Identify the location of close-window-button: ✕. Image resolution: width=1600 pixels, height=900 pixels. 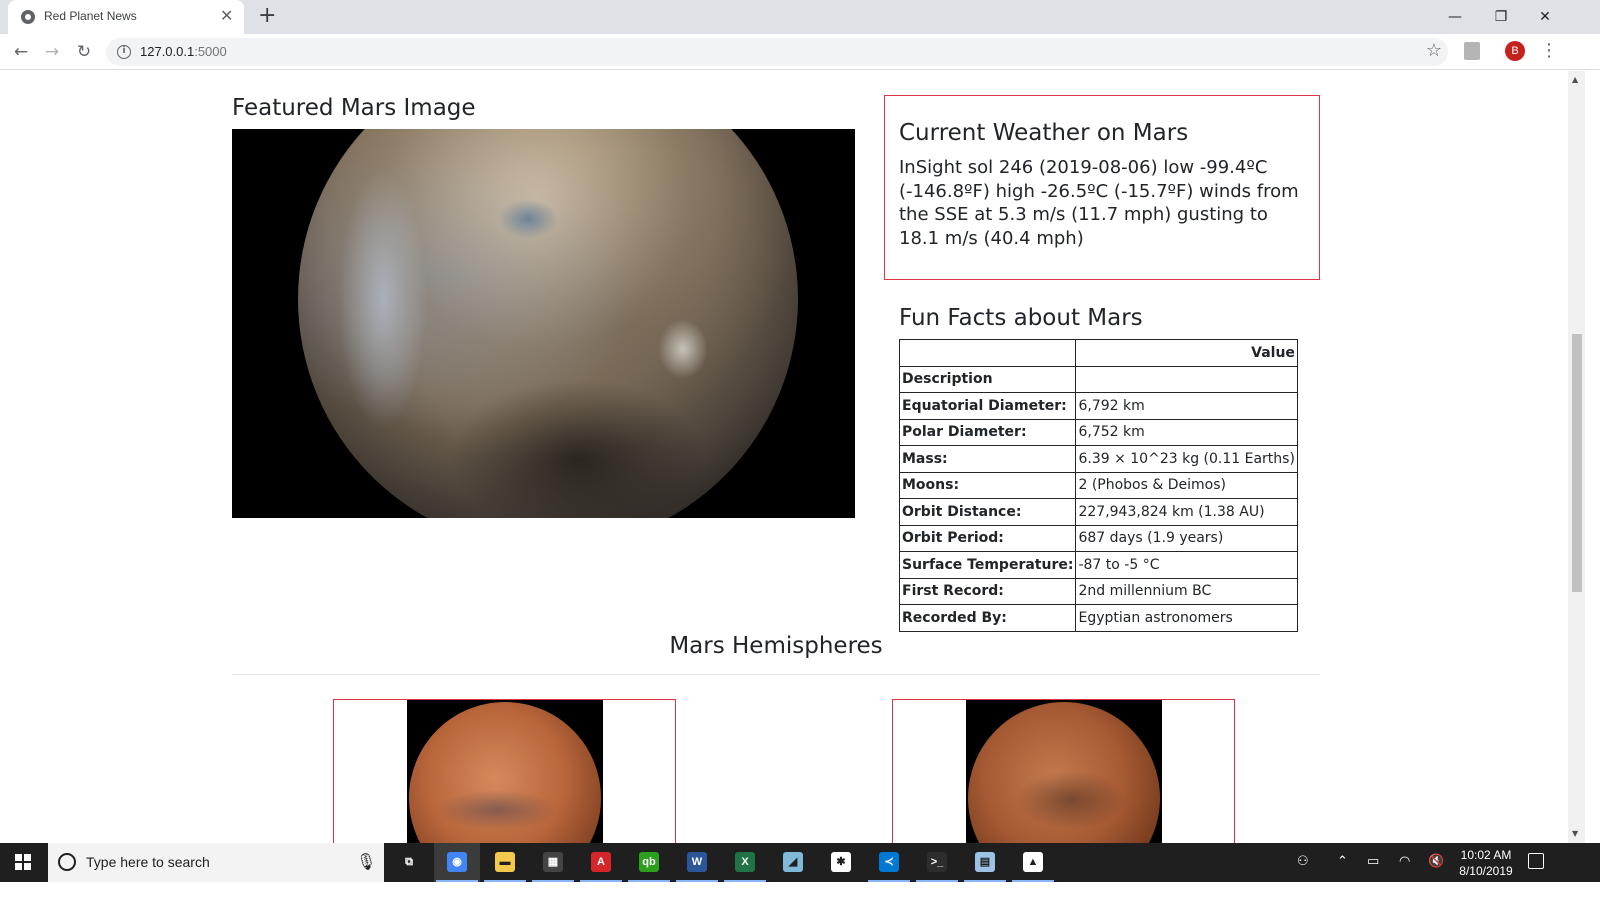
(1545, 17).